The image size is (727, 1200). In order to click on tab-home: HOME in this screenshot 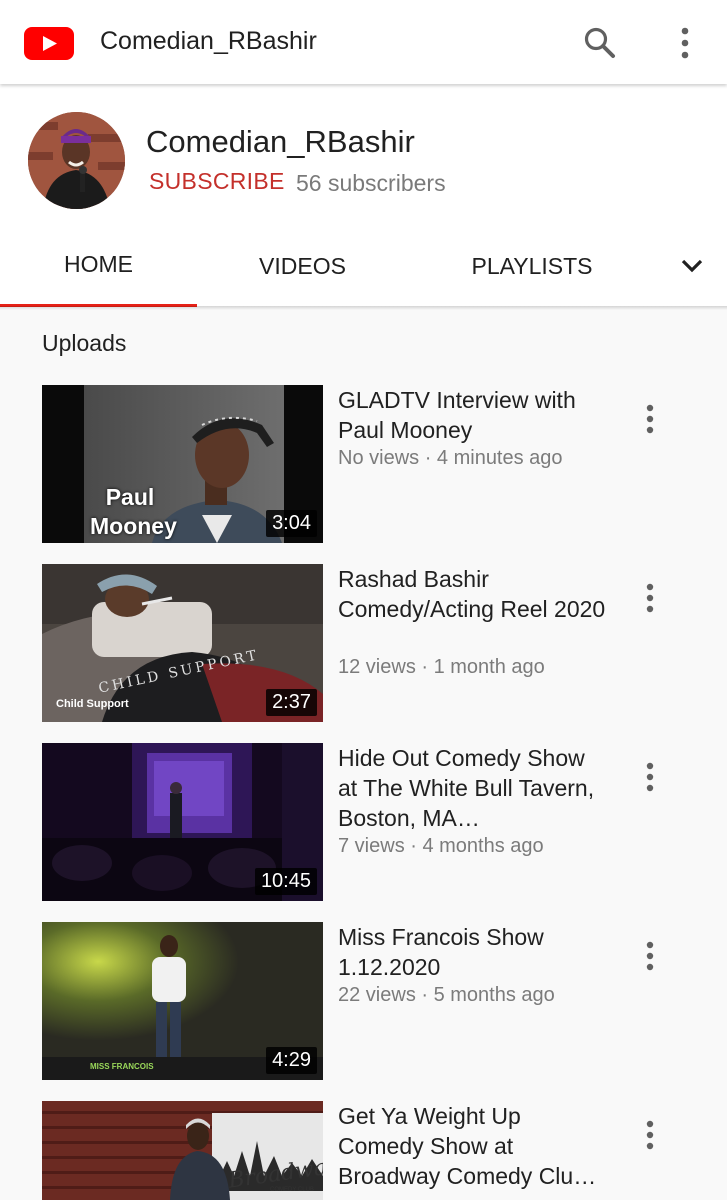, I will do `click(98, 264)`.